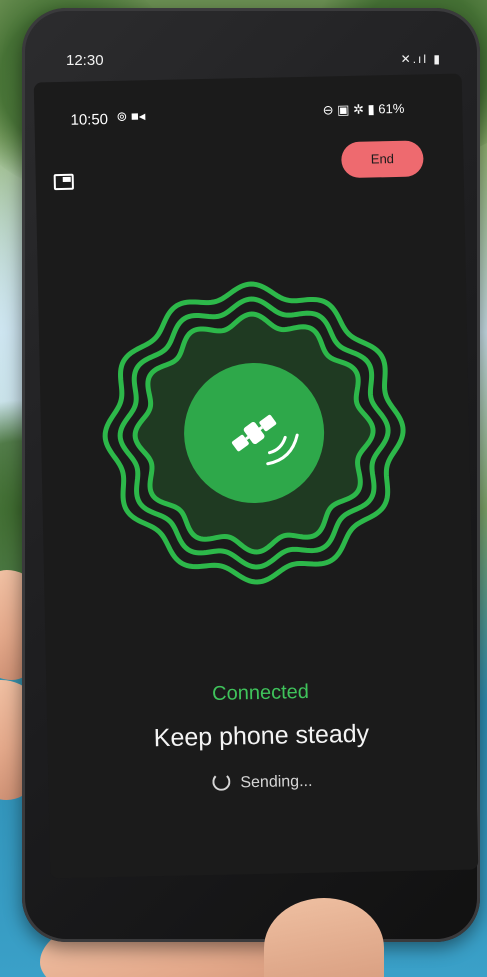  Describe the element at coordinates (348, 109) in the screenshot. I see `inner-status-right-icons: ⊖ ▣ ✲ ▮` at that location.